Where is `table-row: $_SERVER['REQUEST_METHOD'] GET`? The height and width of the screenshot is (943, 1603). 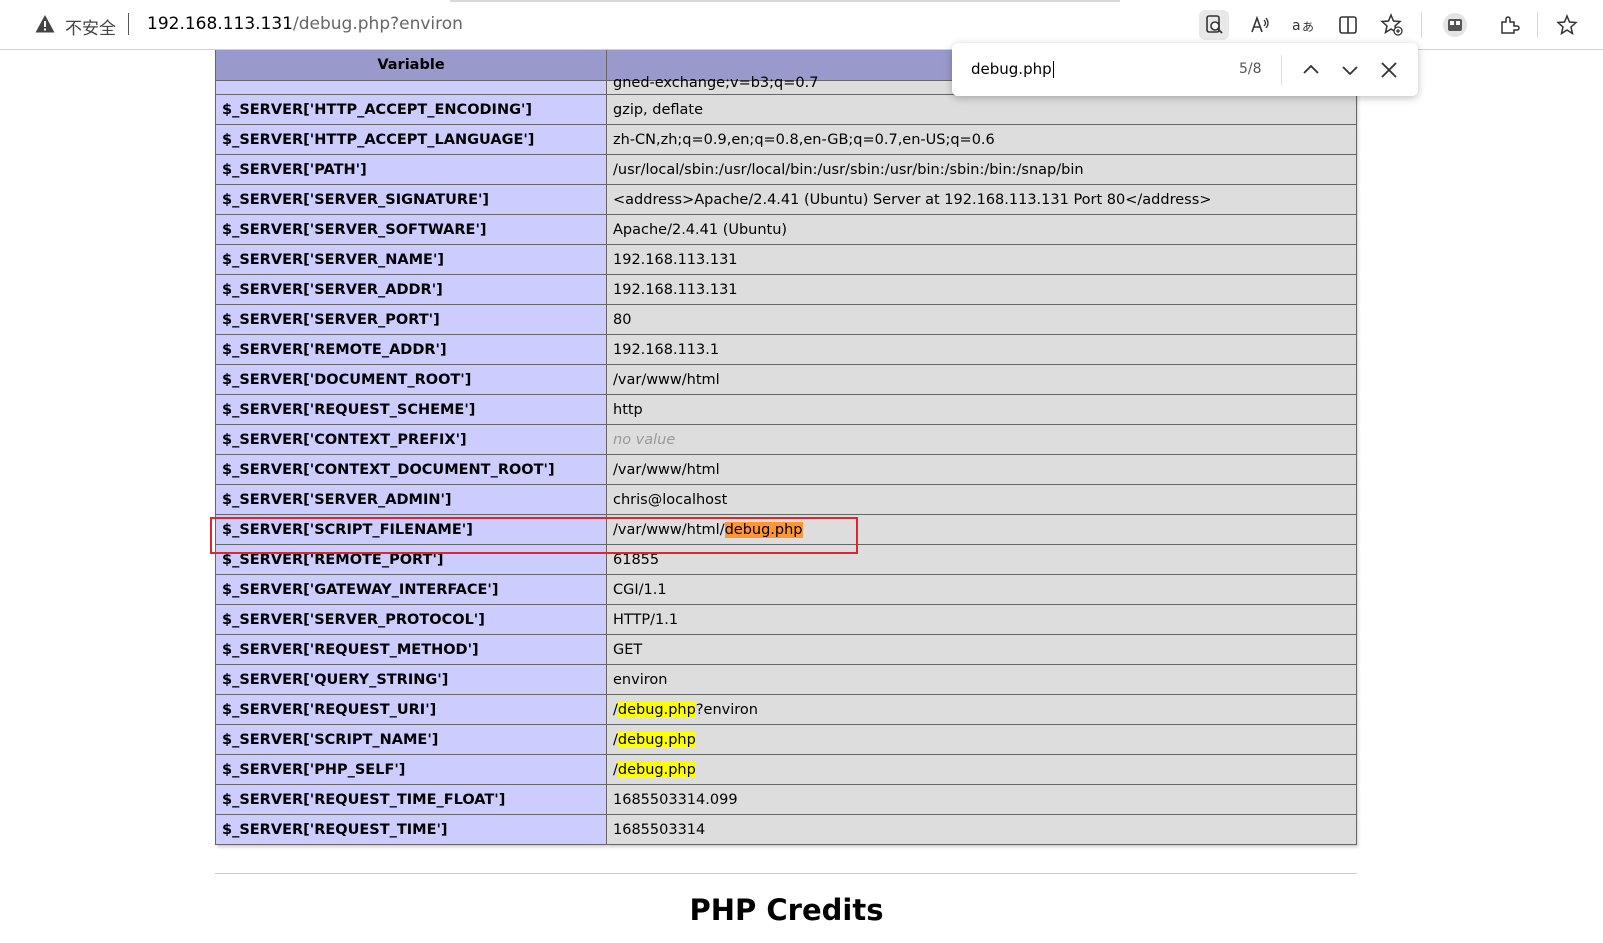
table-row: $_SERVER['REQUEST_METHOD'] GET is located at coordinates (786, 649).